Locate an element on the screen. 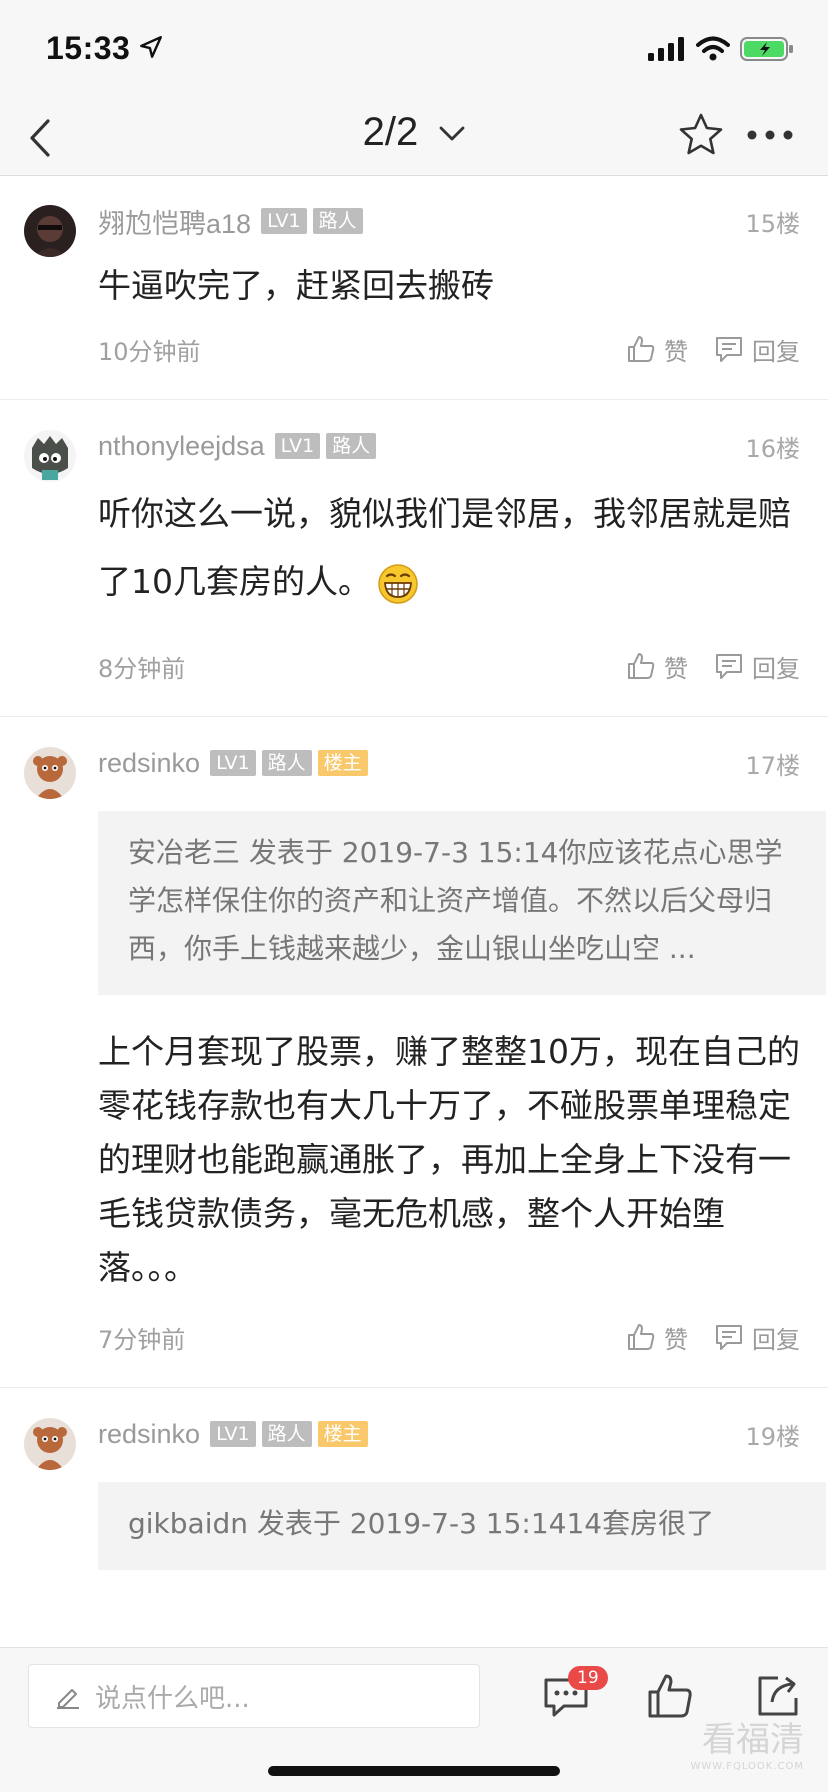 The width and height of the screenshot is (828, 1792). comment-time: 8分钟前 is located at coordinates (142, 668).